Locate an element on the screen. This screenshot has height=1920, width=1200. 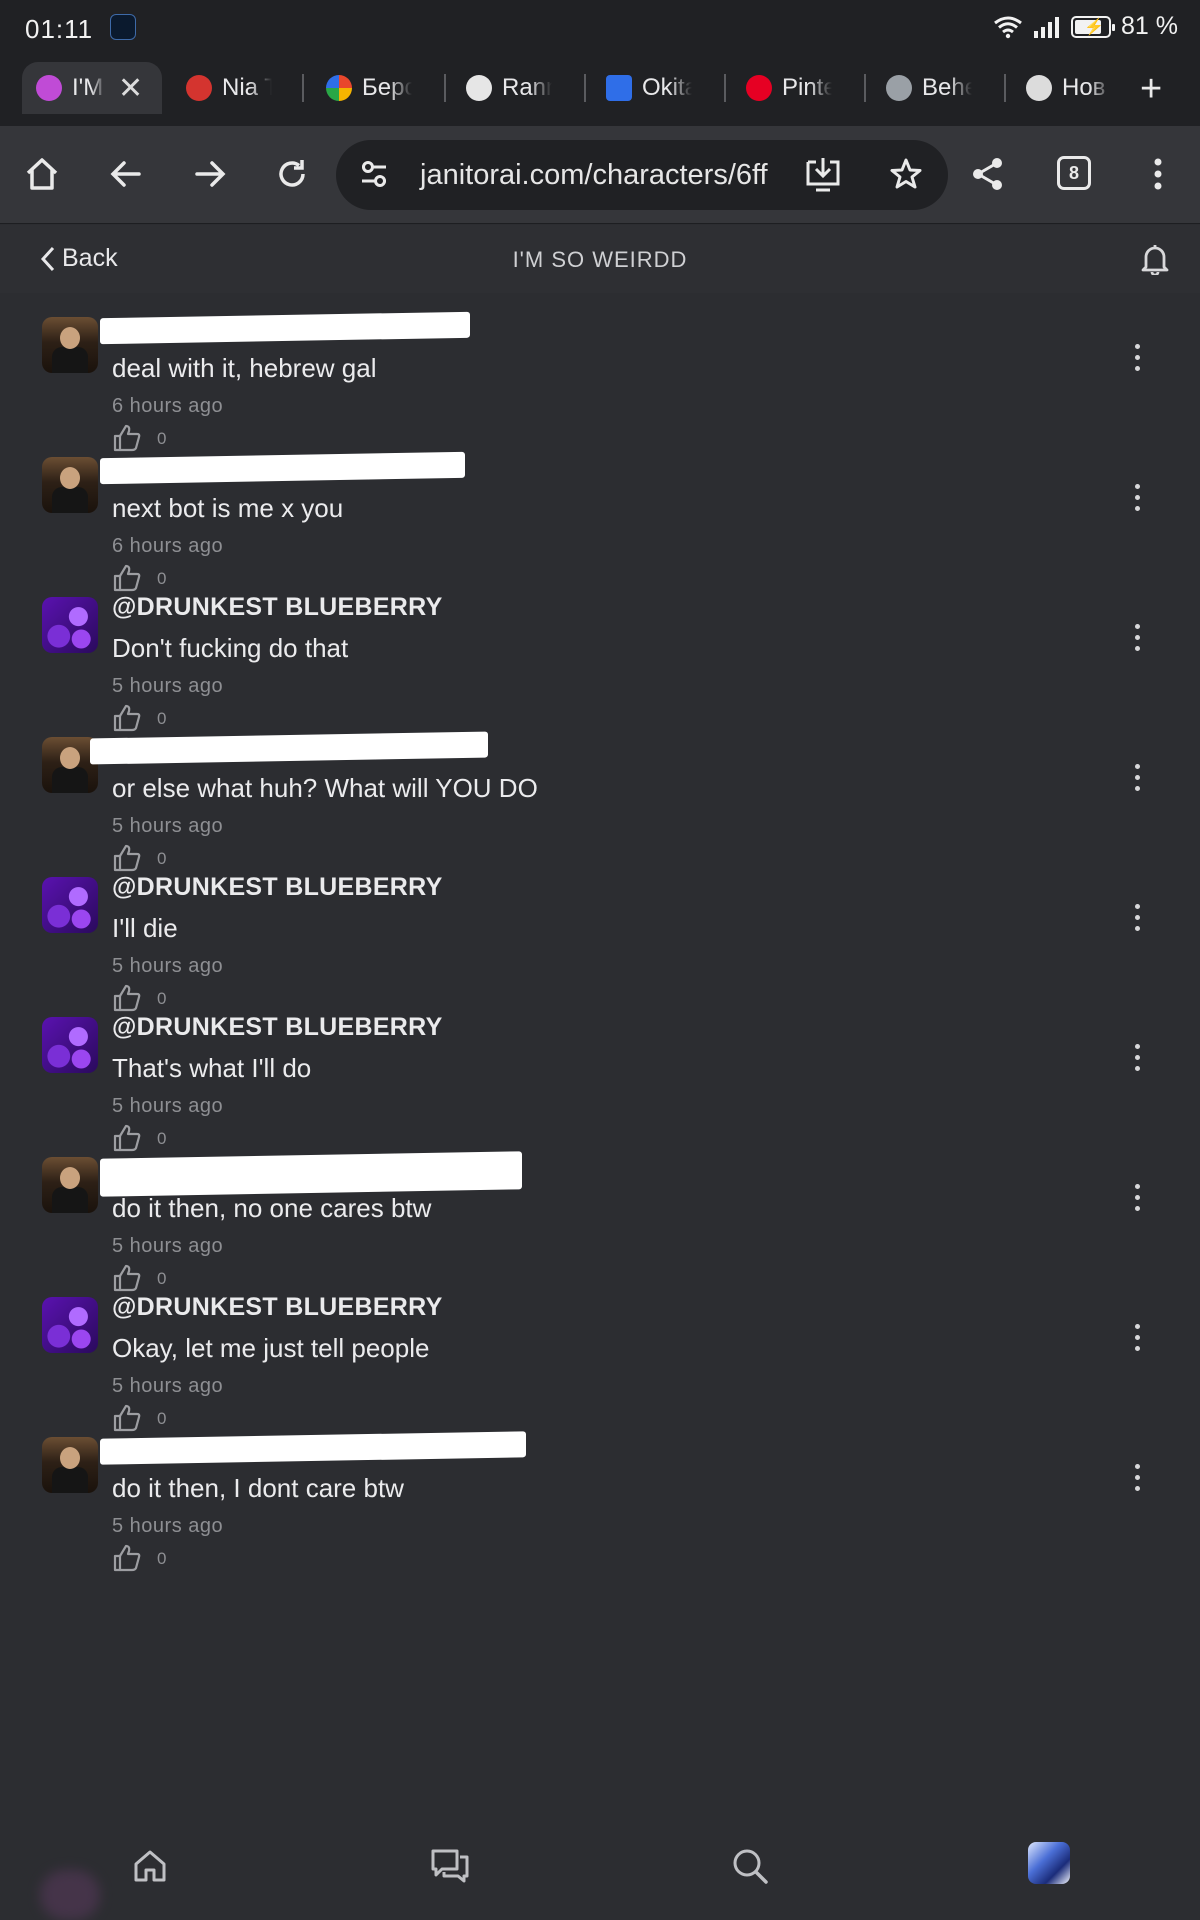
spiral-pink-favicon-icon is located at coordinates (49, 88).